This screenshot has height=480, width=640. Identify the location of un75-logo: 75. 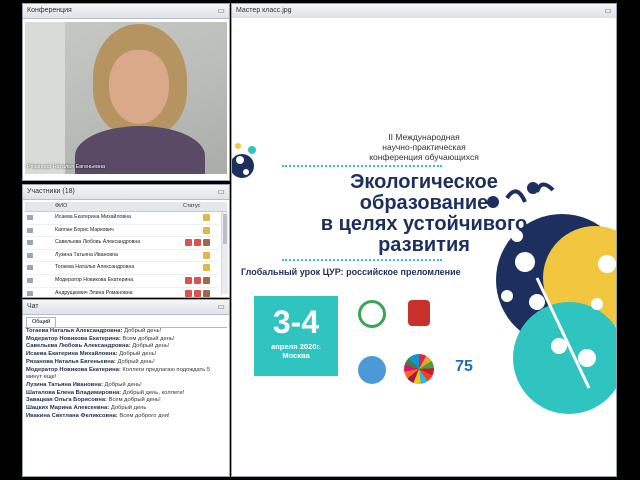
(464, 366).